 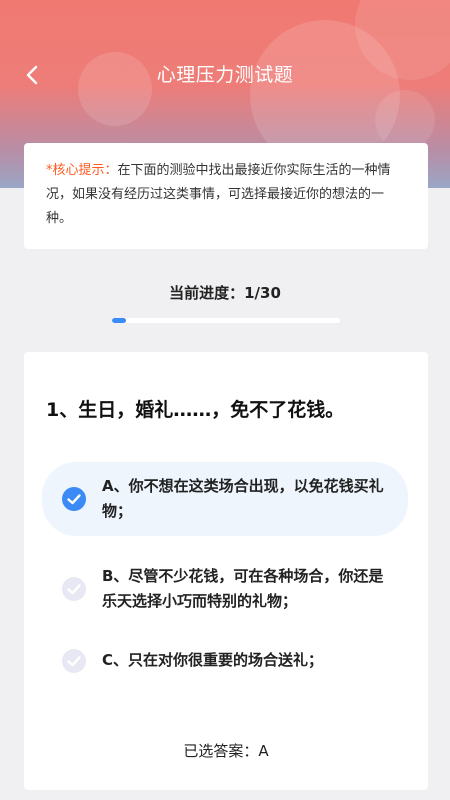 I want to click on selected-answer: 已选答案：A, so click(x=226, y=750).